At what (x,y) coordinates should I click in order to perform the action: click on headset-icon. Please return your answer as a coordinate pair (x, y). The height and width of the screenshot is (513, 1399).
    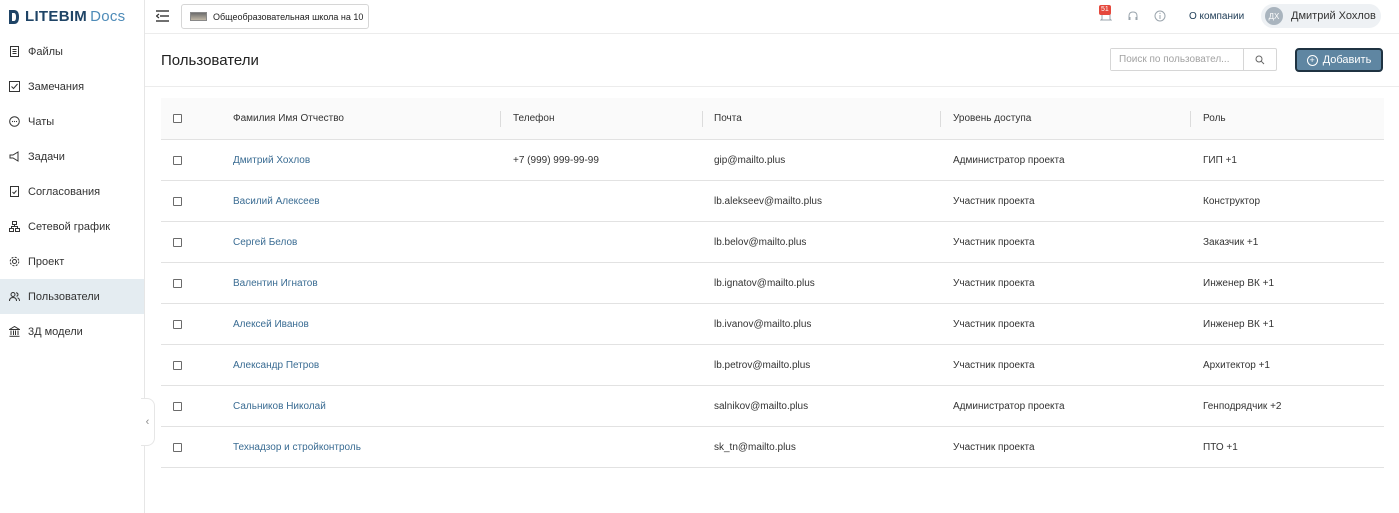
    Looking at the image, I should click on (1133, 16).